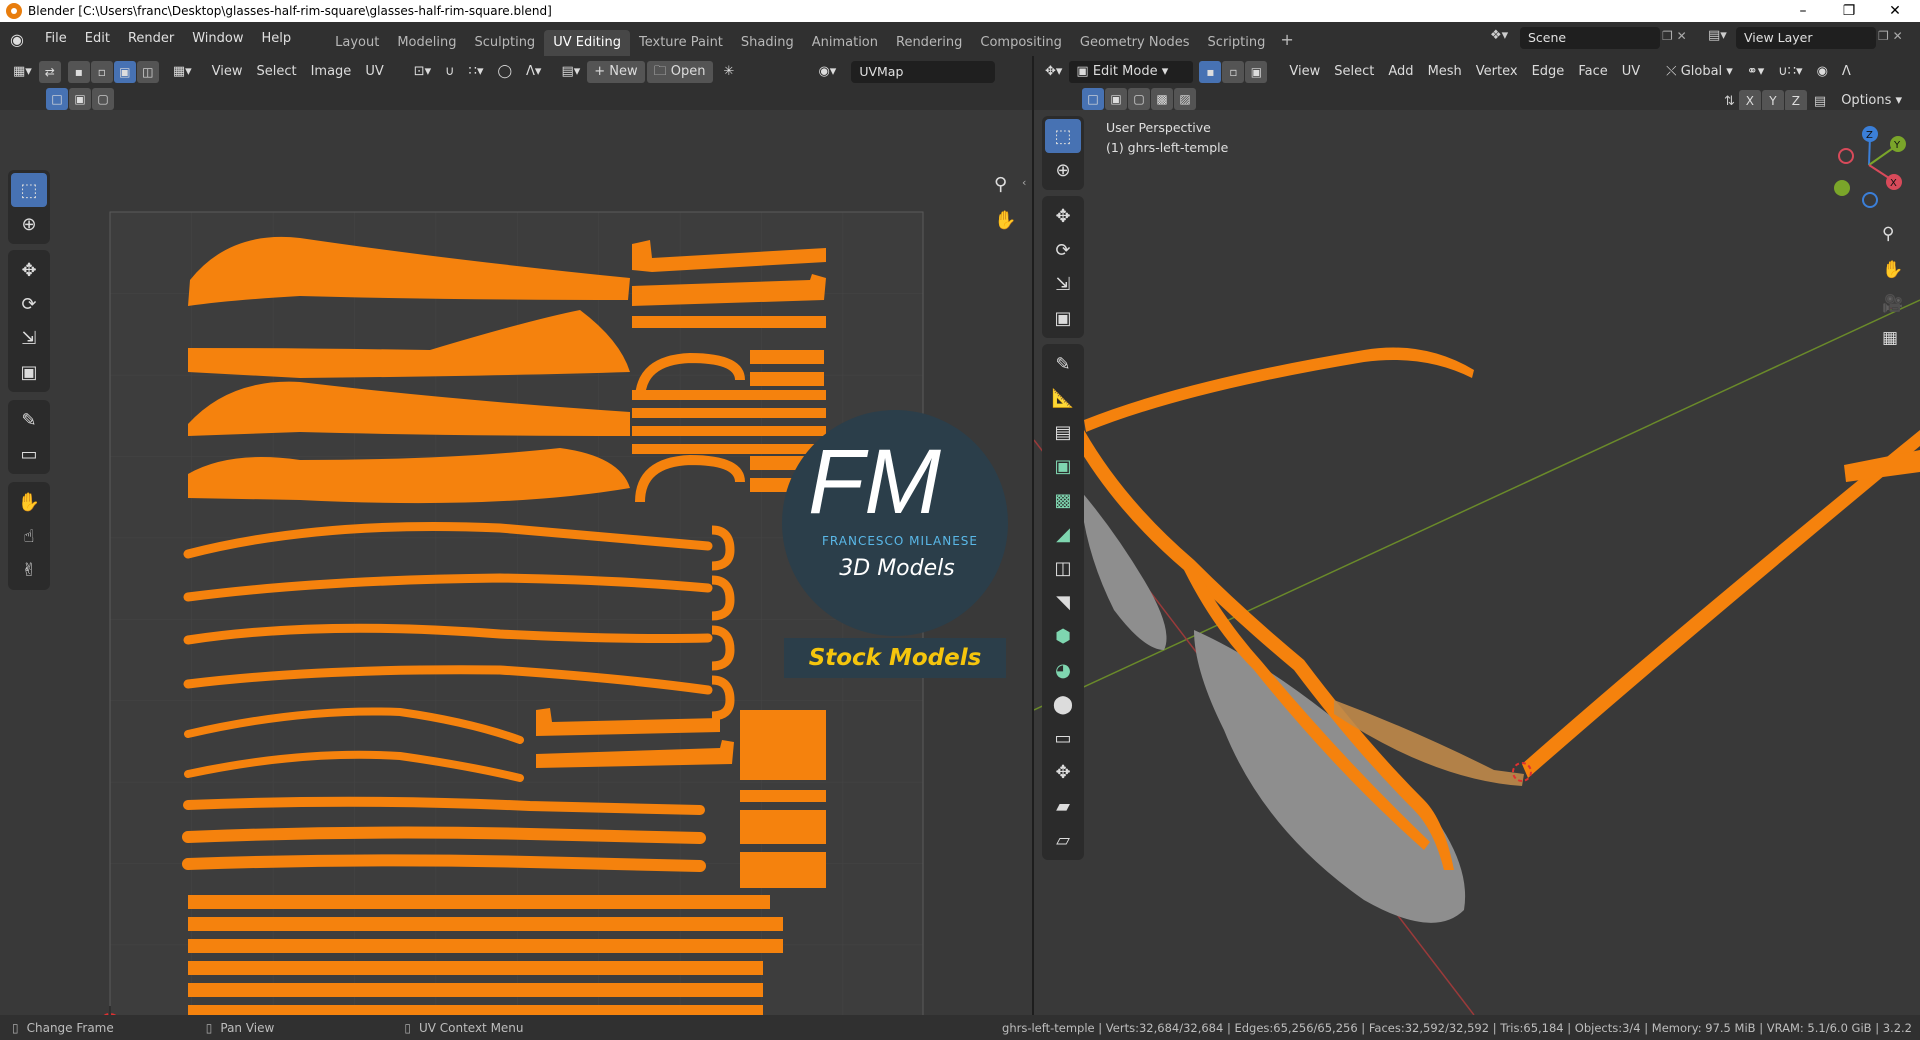  I want to click on falloff-icon: Λ▾, so click(533, 72).